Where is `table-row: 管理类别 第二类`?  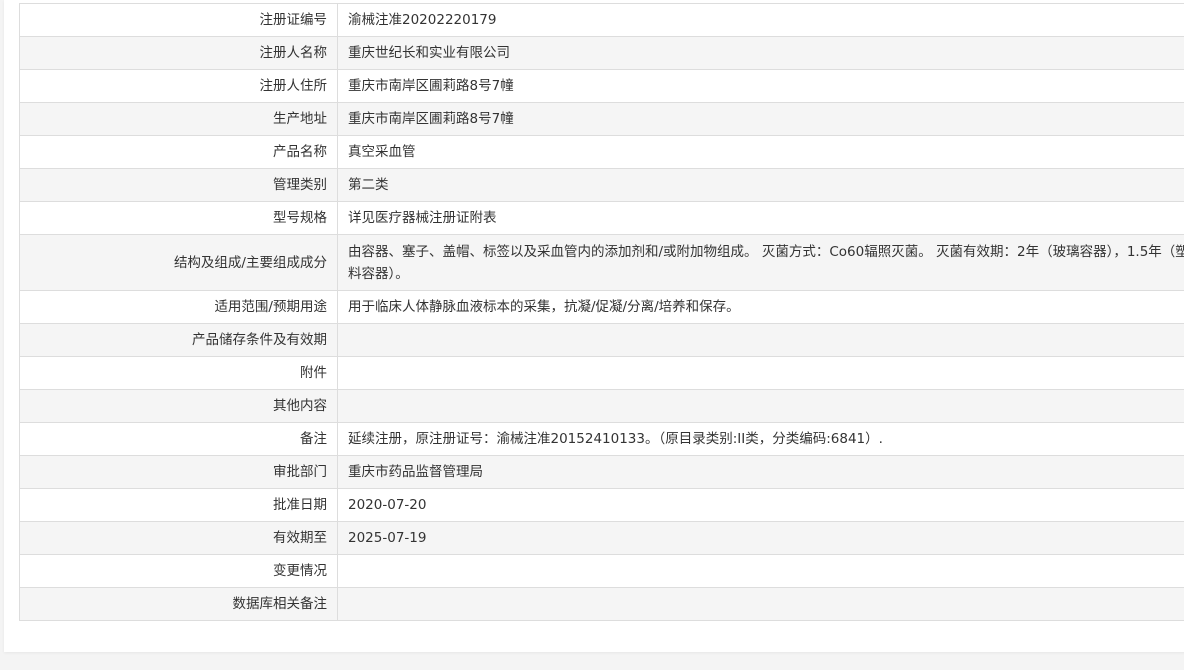 table-row: 管理类别 第二类 is located at coordinates (601, 185).